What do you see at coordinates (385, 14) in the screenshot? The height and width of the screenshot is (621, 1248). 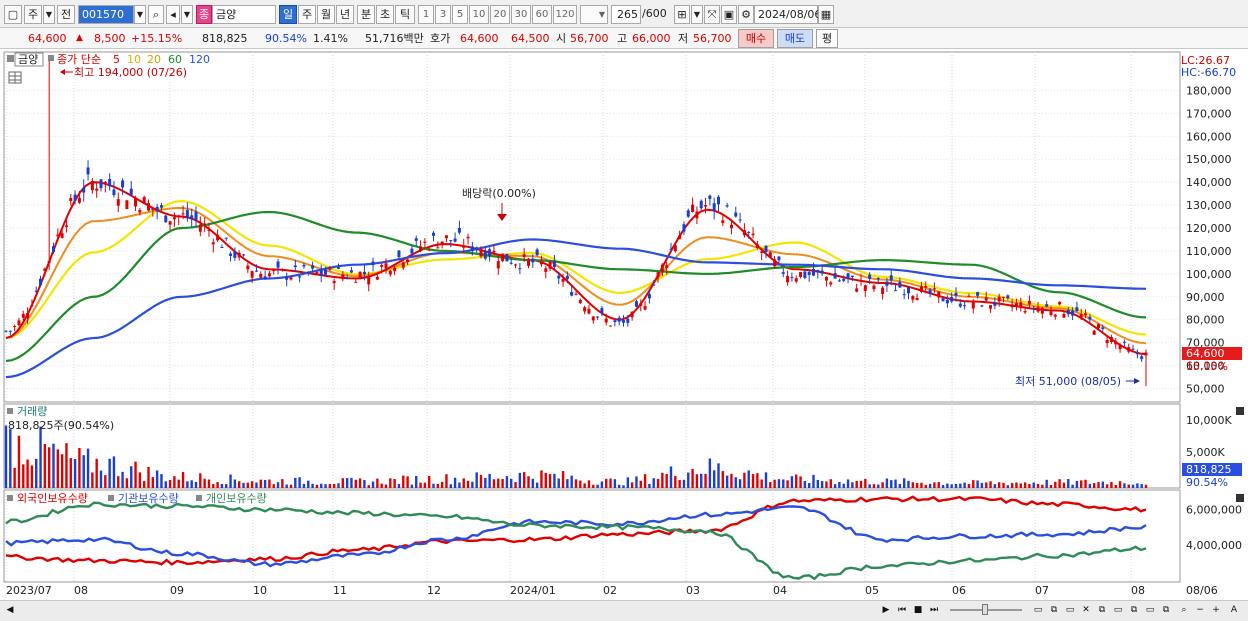 I see `tab-second: 초` at bounding box center [385, 14].